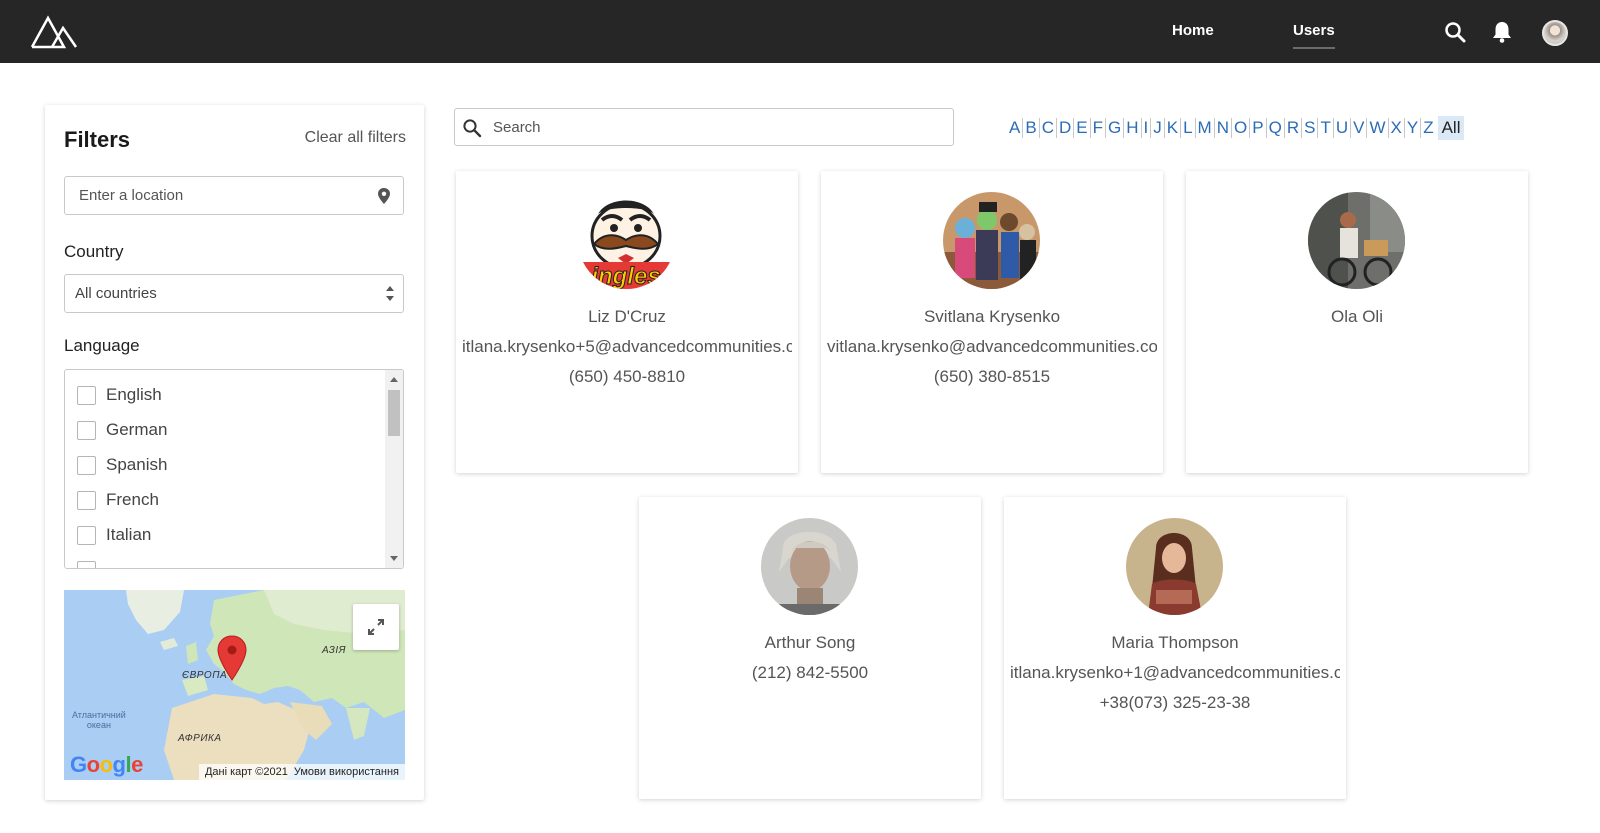  I want to click on user-phone: (650) 450-8810, so click(627, 377).